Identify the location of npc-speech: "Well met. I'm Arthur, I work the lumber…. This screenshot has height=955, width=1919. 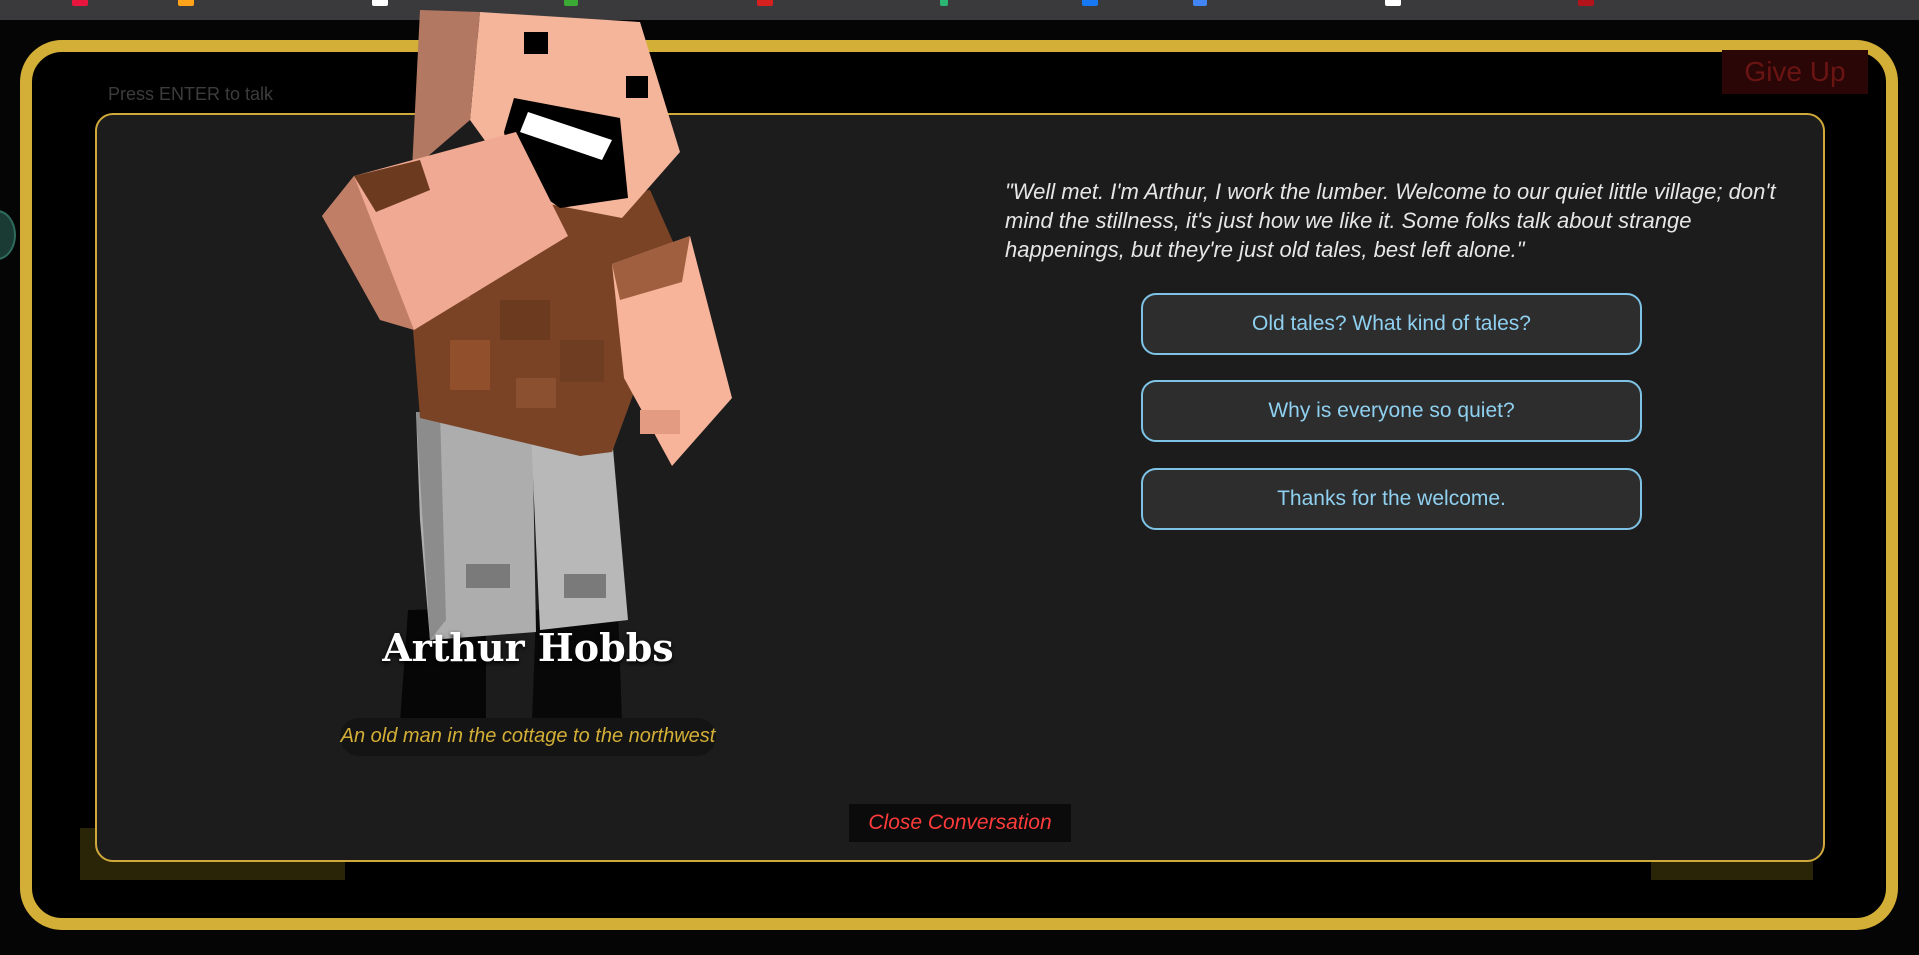
(1390, 220).